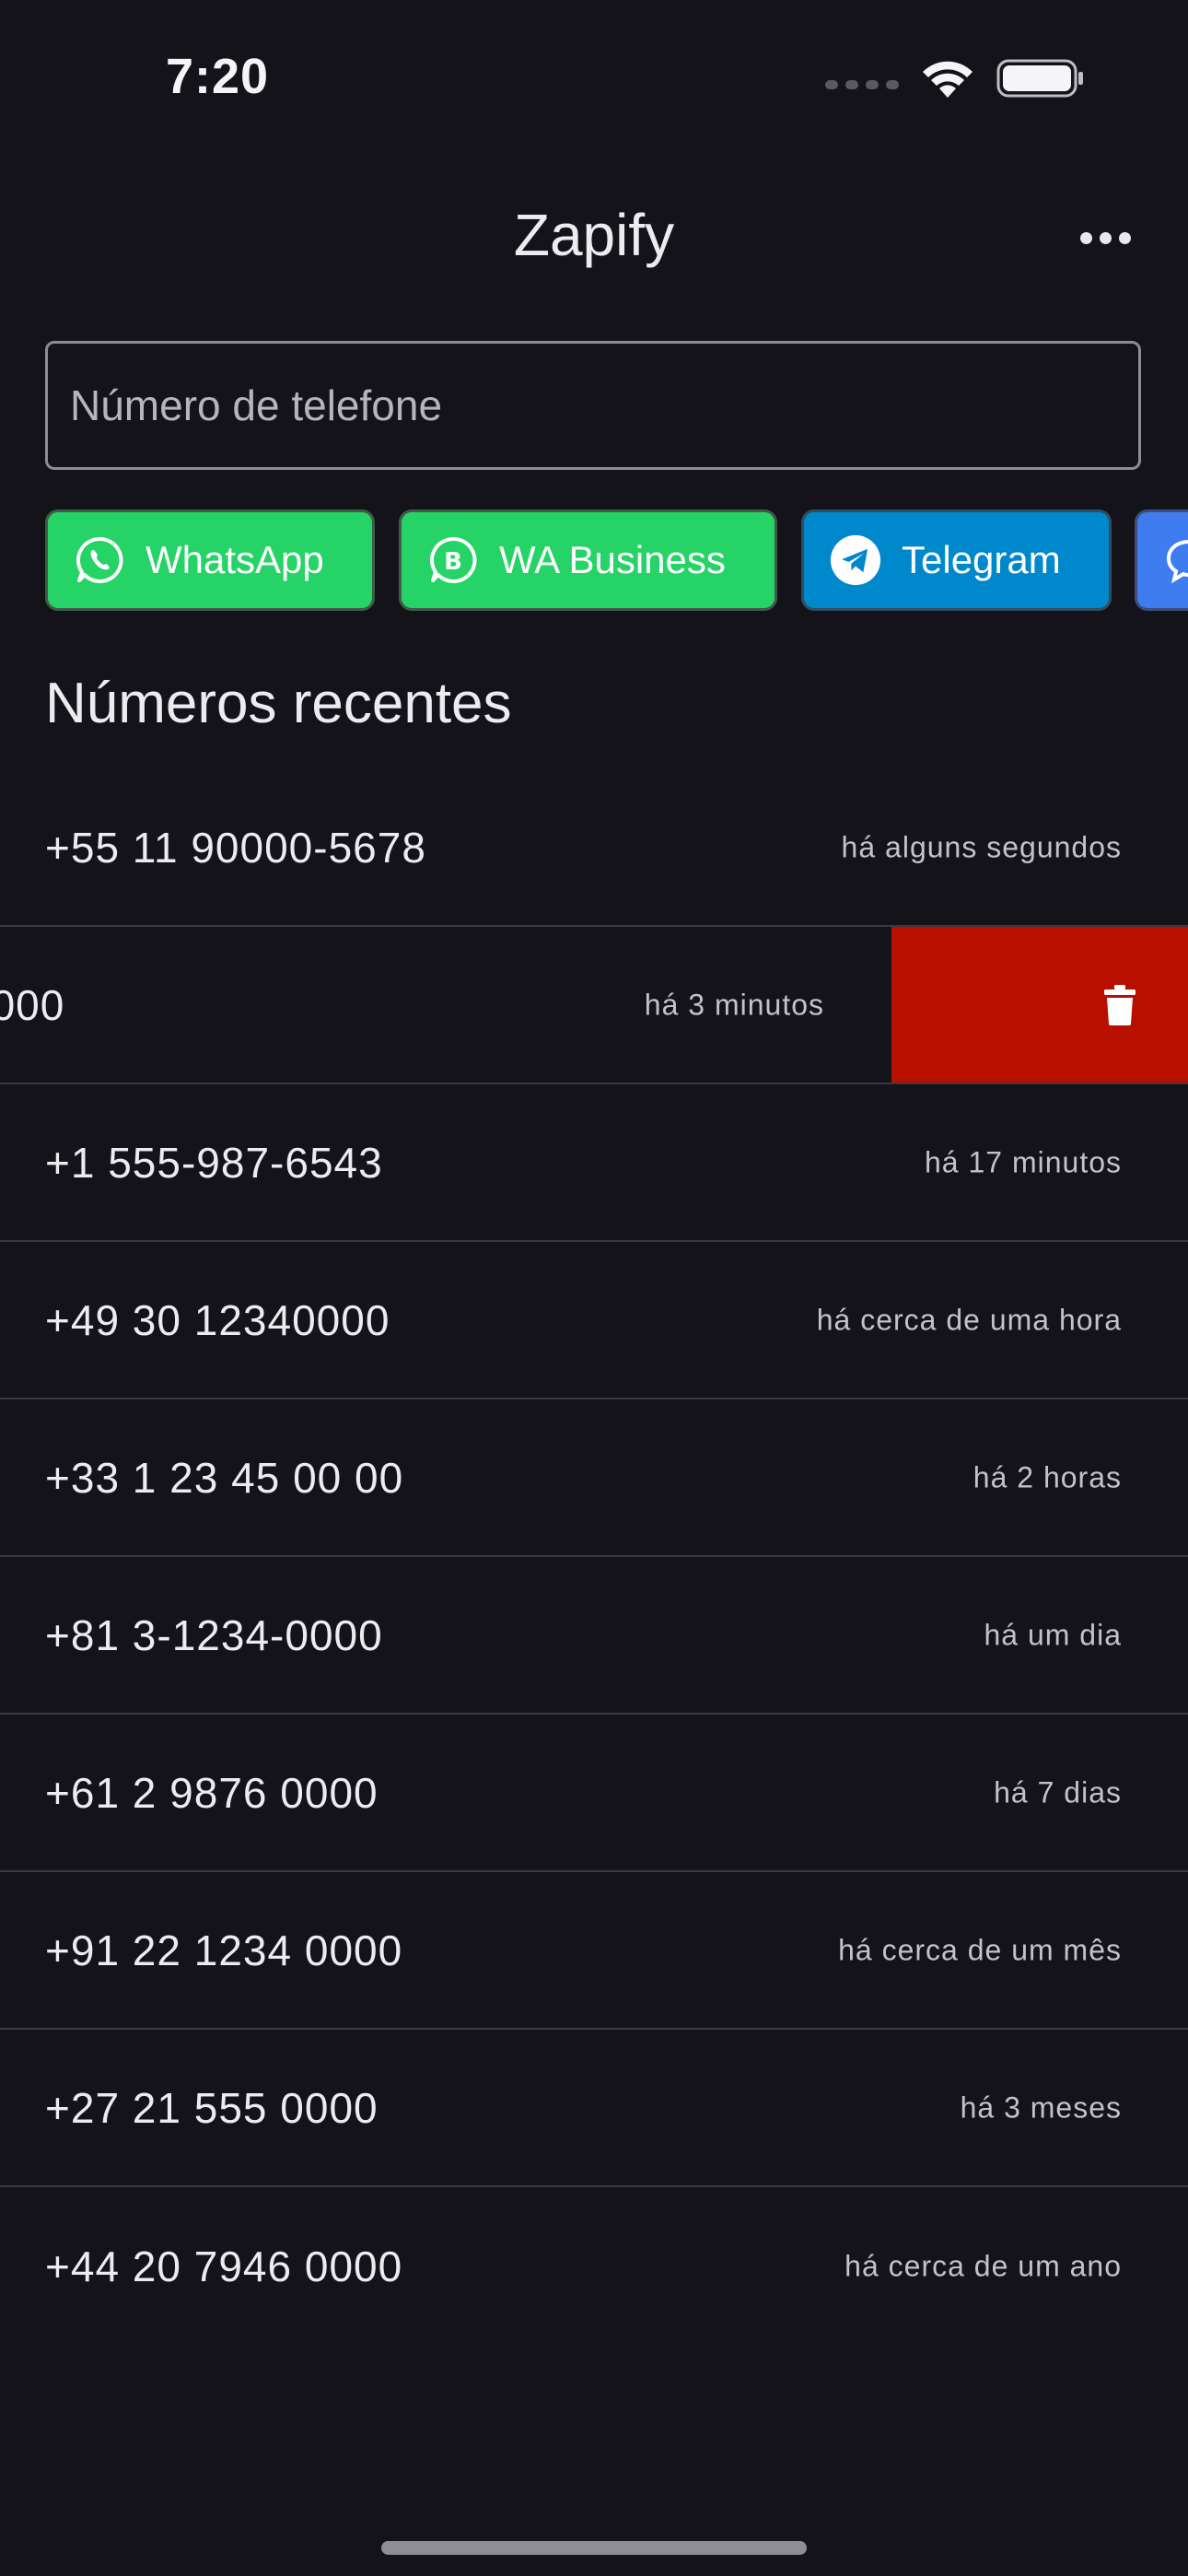 This screenshot has height=2576, width=1188. Describe the element at coordinates (1105, 237) in the screenshot. I see `more-options-button` at that location.